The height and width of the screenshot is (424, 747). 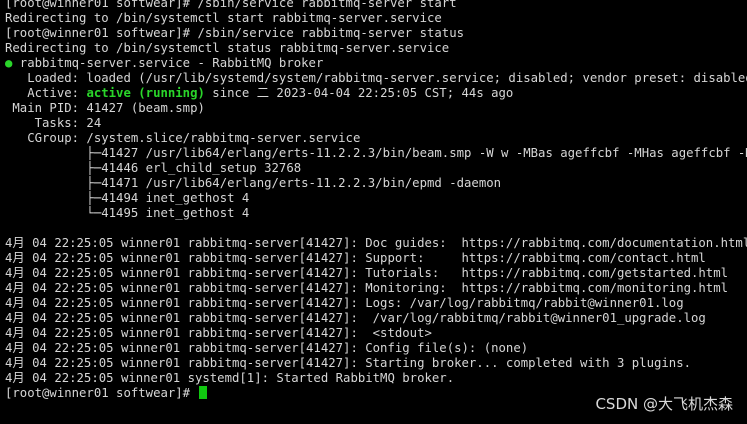 What do you see at coordinates (127, 213) in the screenshot?
I see `cgroup-tree-item: └─41495 inet_gethost 4` at bounding box center [127, 213].